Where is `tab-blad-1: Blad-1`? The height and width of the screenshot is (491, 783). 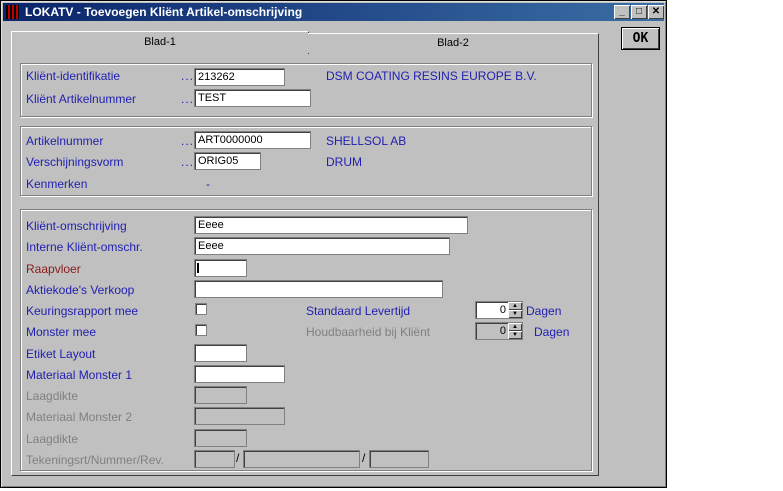
tab-blad-1: Blad-1 is located at coordinates (160, 42).